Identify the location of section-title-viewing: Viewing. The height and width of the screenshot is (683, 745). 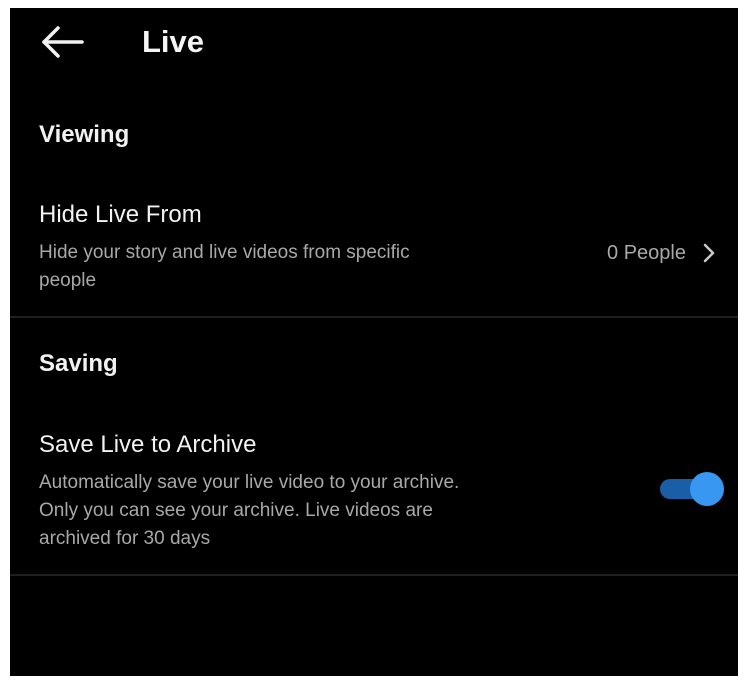
(84, 134).